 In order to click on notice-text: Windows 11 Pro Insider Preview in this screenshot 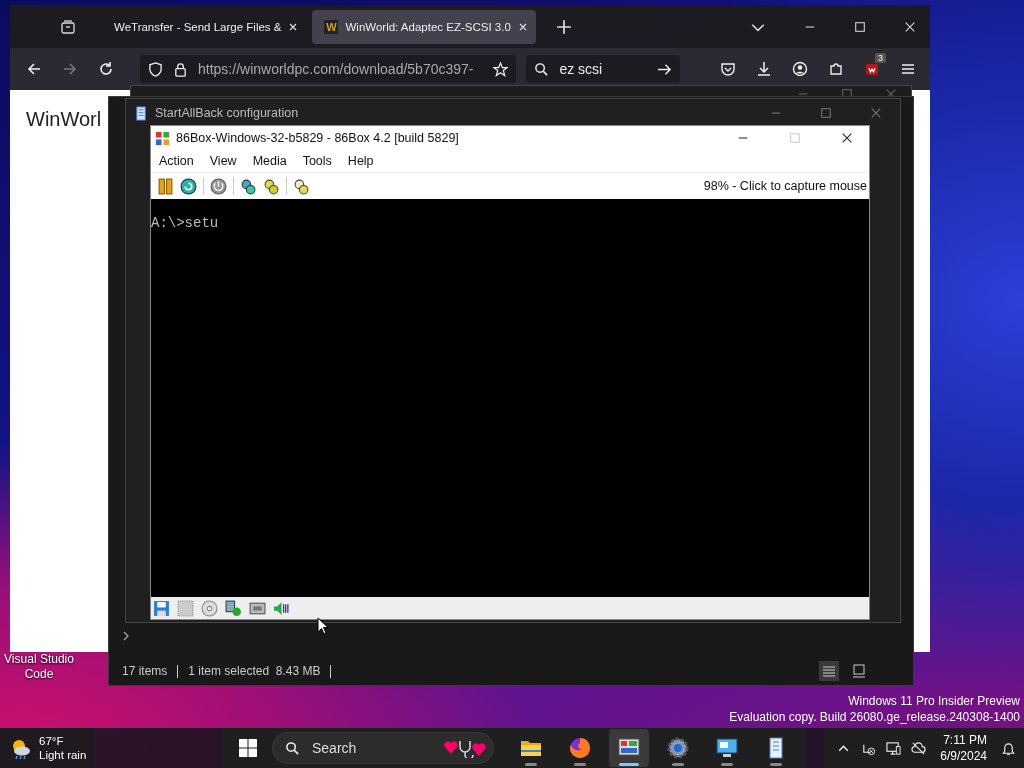, I will do `click(934, 701)`.